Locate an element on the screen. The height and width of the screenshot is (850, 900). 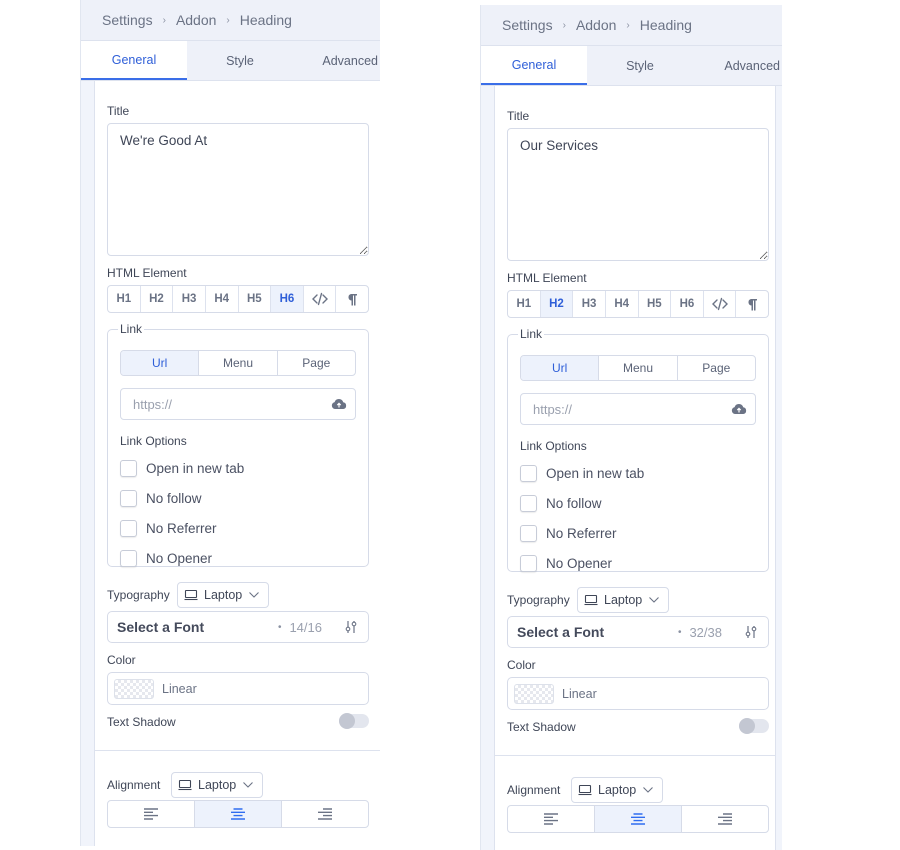
html-element-selector: H1 H2 H3 H4 H5 H6 is located at coordinates (638, 304).